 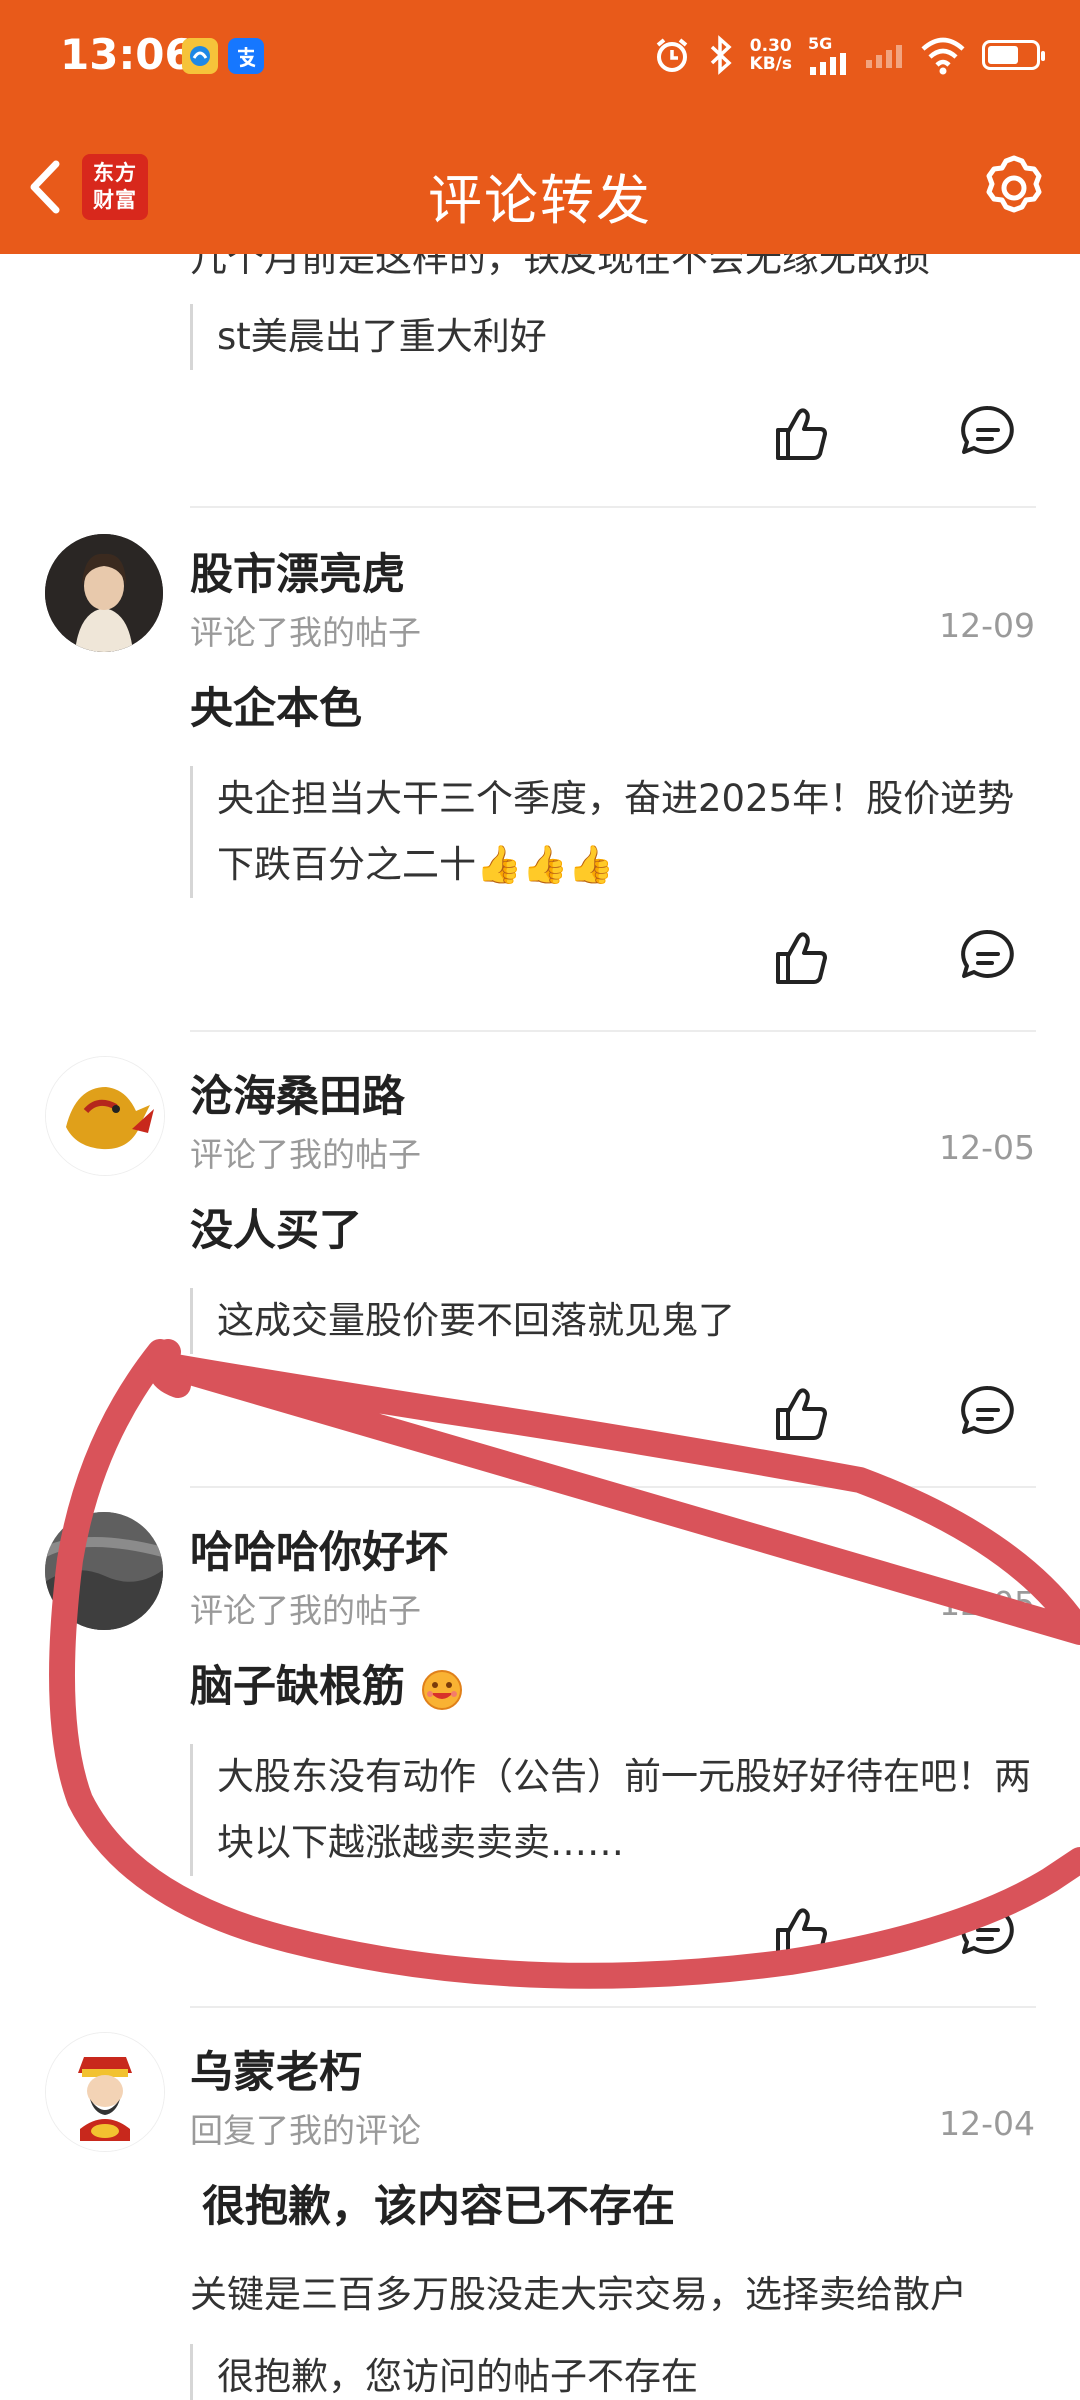 I want to click on quoted-post: st美晨出了重大利好, so click(x=605, y=337).